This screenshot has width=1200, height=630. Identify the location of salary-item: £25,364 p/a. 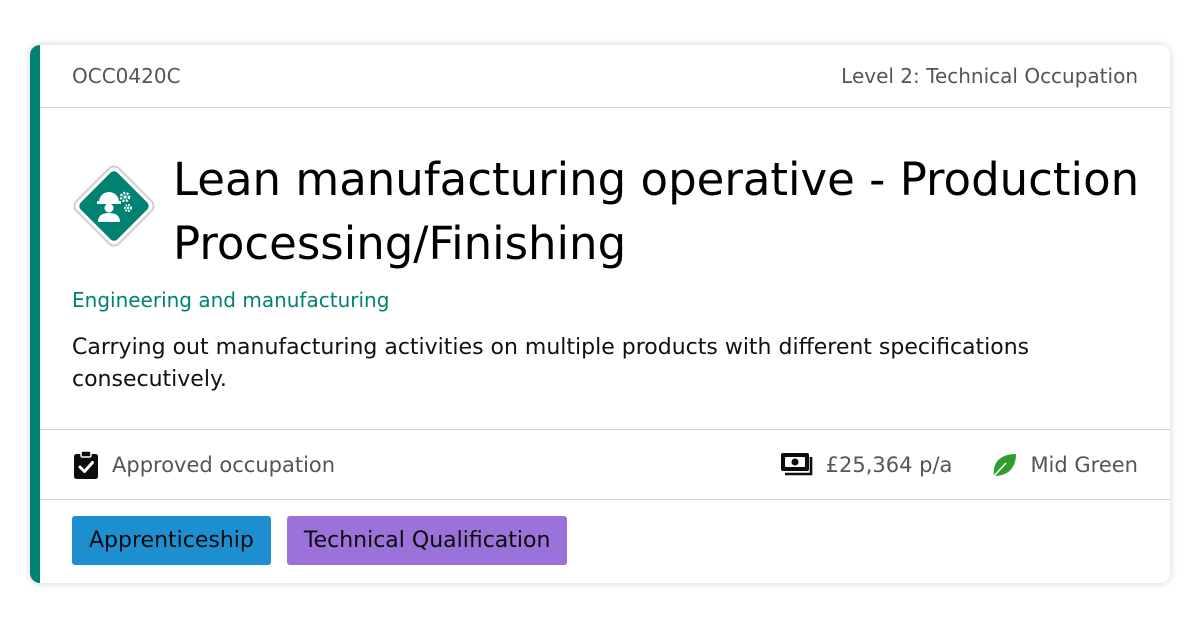
(866, 465).